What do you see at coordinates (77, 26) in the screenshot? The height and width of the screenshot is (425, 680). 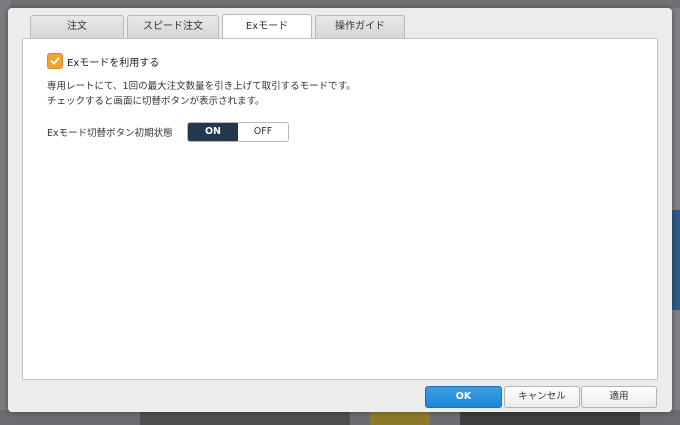 I see `tab-order: 注文` at bounding box center [77, 26].